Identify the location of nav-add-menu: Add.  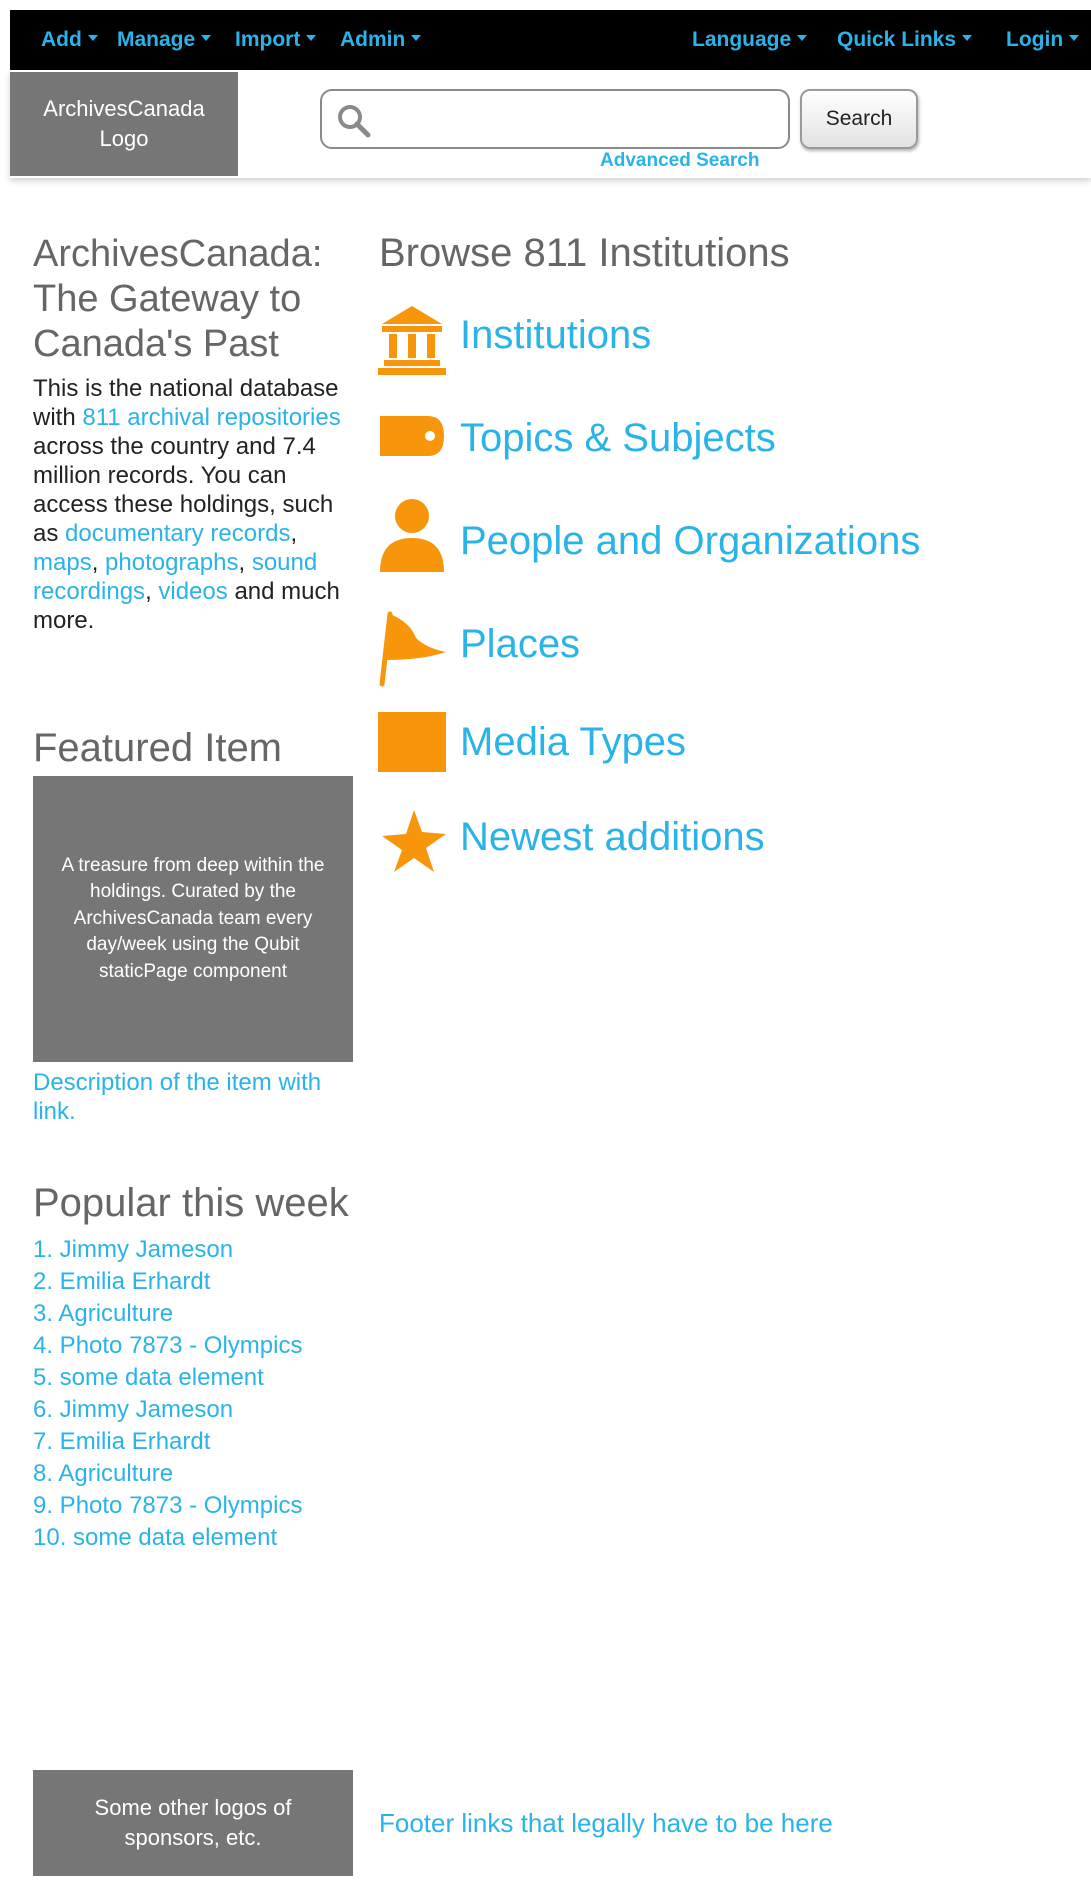
(69, 40).